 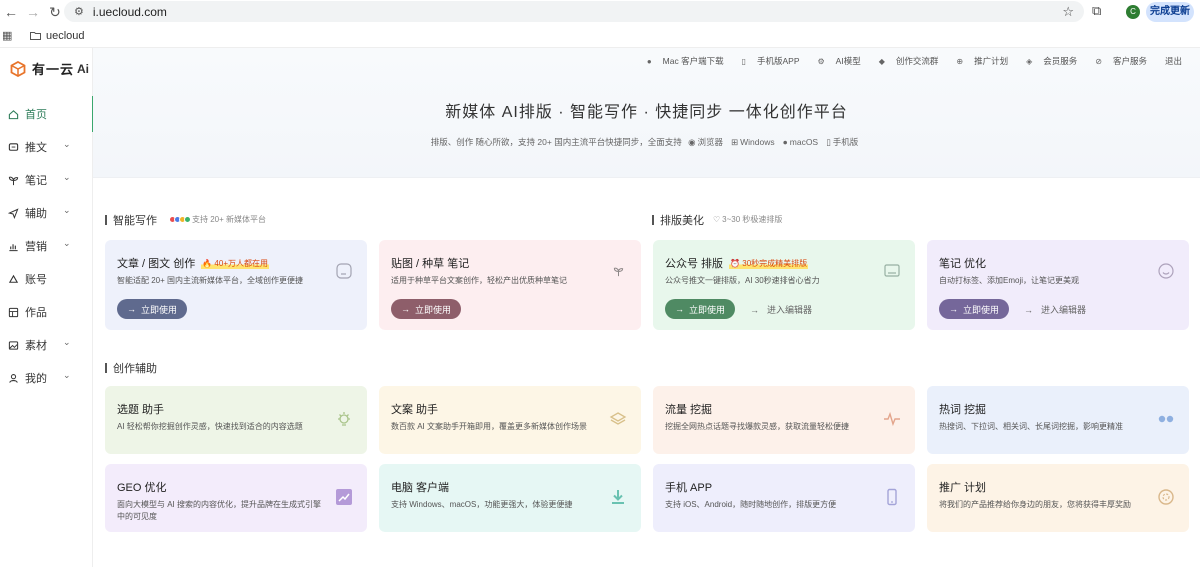 I want to click on assist-card-3: 热词 挖掘 热搜词、下拉词、相关词、长尾词挖掘，影响更精准, so click(x=1058, y=420).